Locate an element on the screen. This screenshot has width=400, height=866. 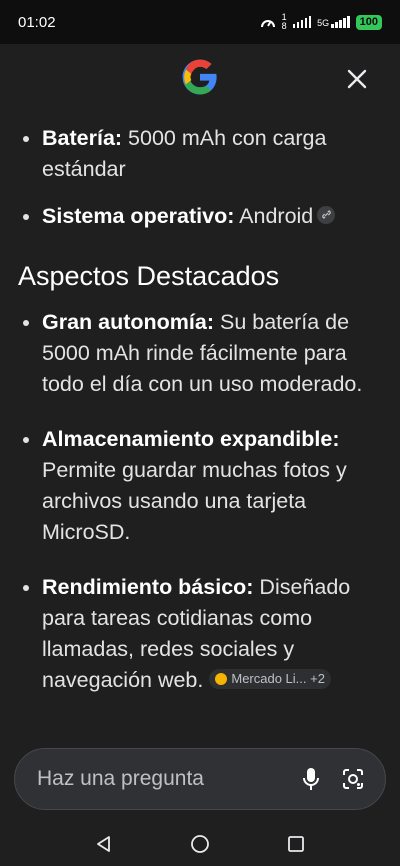
microphone-button is located at coordinates (311, 779).